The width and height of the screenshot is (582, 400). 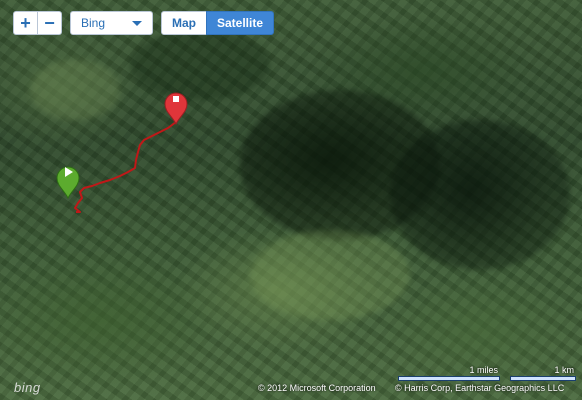 What do you see at coordinates (25, 23) in the screenshot?
I see `zoom-in-button: +` at bounding box center [25, 23].